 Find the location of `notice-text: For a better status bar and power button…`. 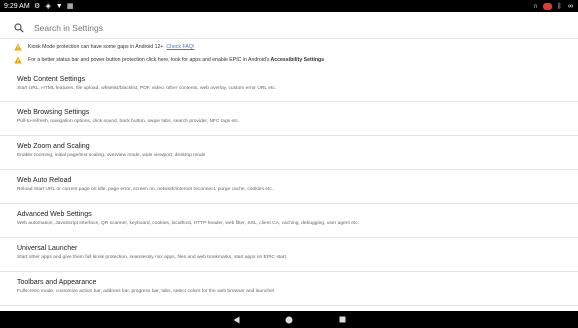

notice-text: For a better status bar and power button… is located at coordinates (149, 60).